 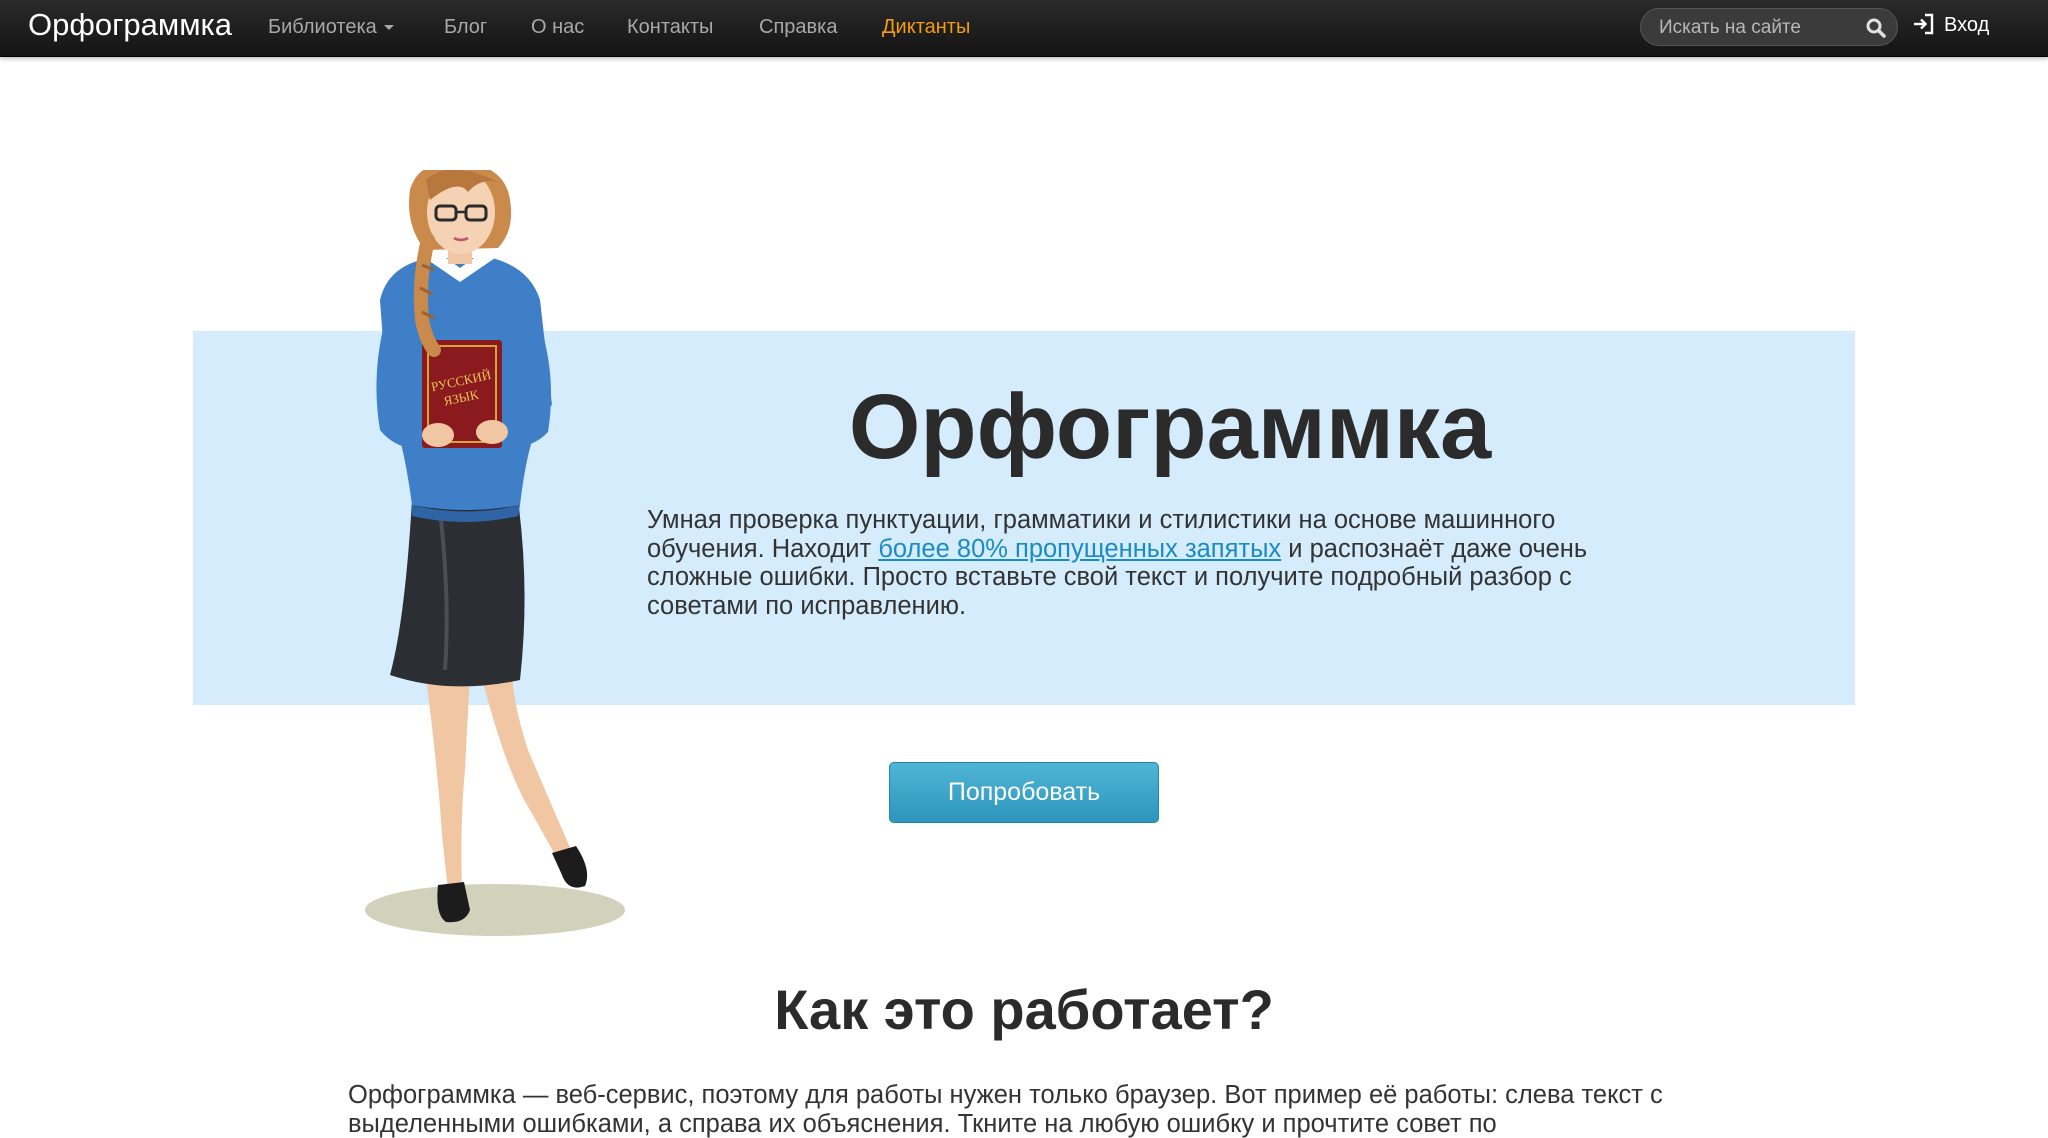 What do you see at coordinates (1759, 28) in the screenshot?
I see `search-input` at bounding box center [1759, 28].